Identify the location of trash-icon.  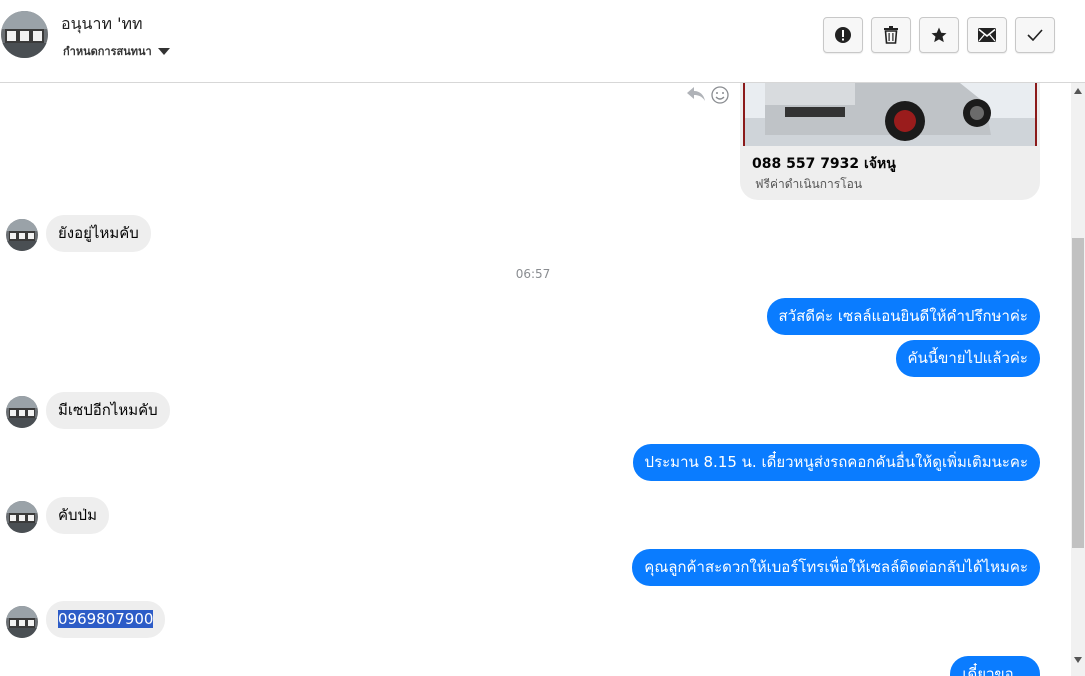
(891, 35).